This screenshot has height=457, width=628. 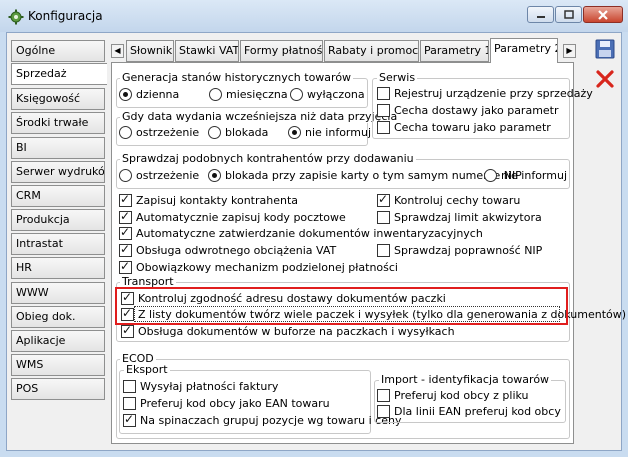 What do you see at coordinates (168, 175) in the screenshot?
I see `radio-kontrahenci-ostrzezenie-label: ostrzeżenie` at bounding box center [168, 175].